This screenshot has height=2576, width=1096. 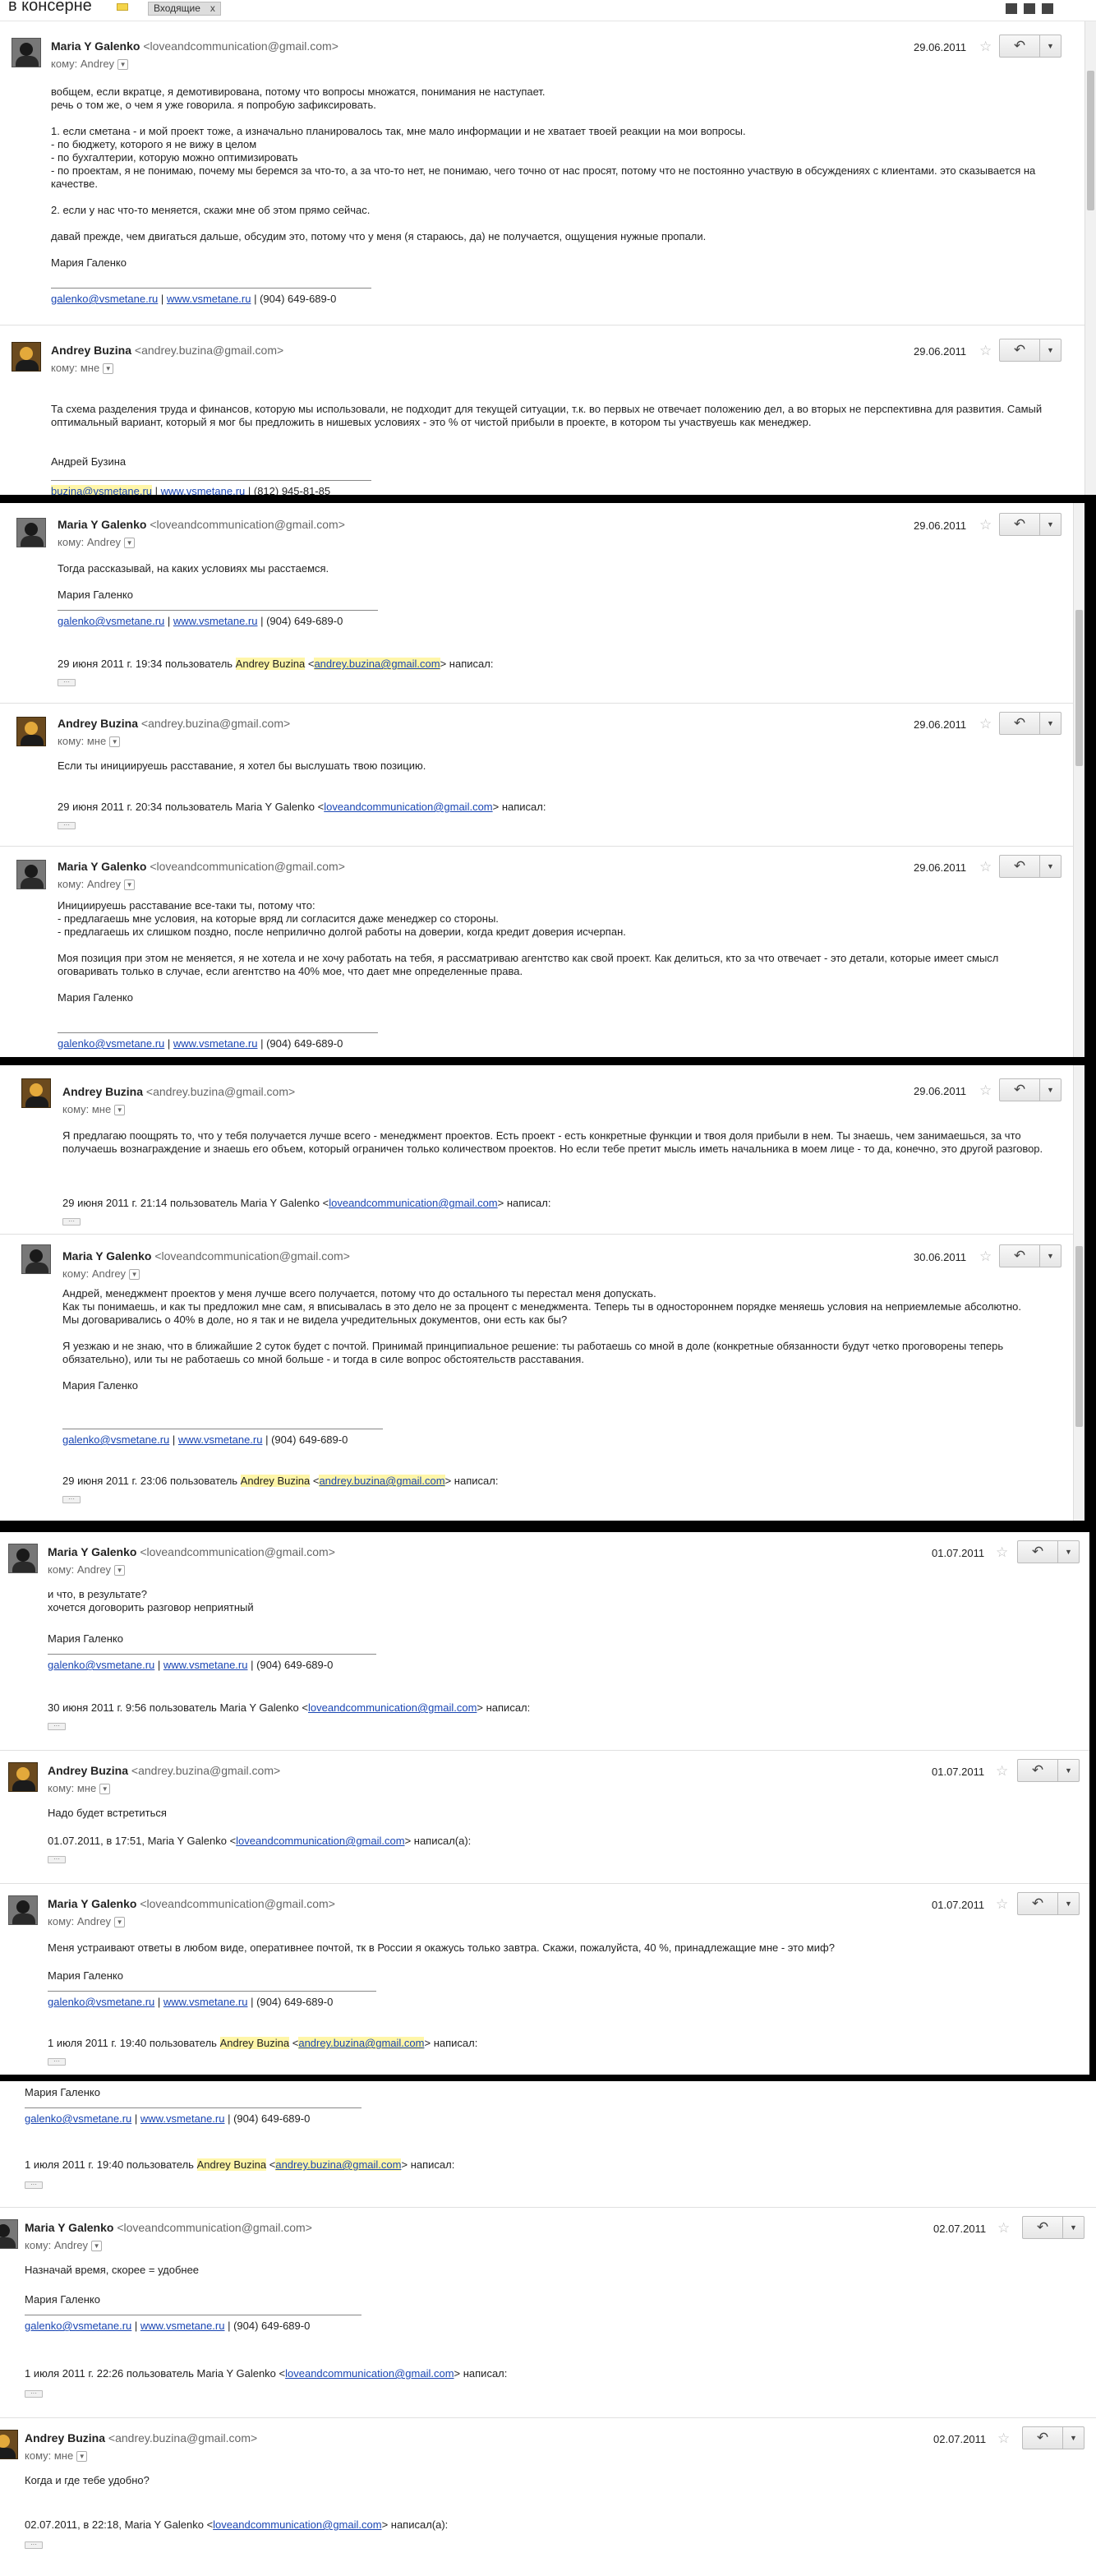 I want to click on remove-label-icon: x, so click(x=213, y=8).